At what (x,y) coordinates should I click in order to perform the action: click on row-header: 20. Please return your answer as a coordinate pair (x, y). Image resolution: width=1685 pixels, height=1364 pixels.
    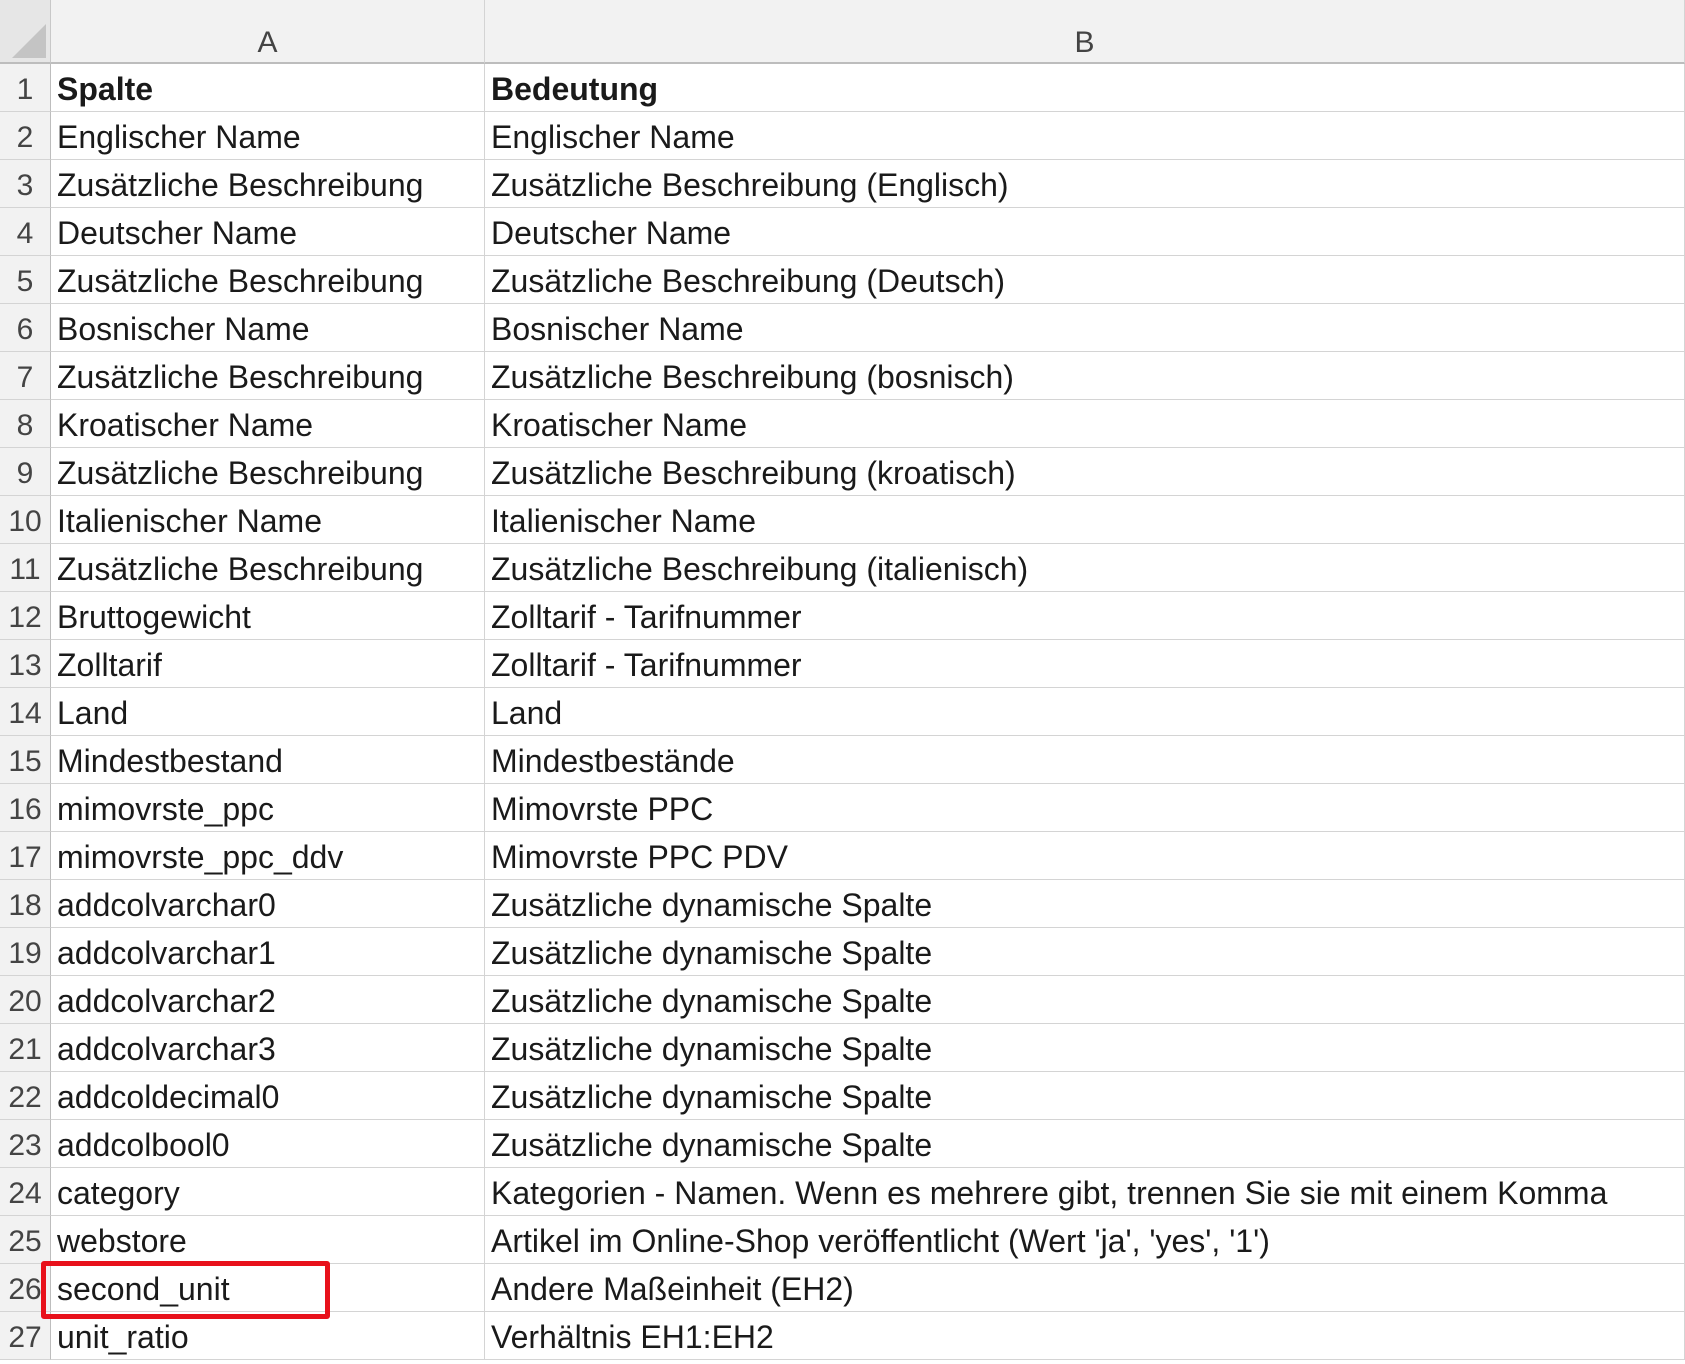
    Looking at the image, I should click on (25, 1000).